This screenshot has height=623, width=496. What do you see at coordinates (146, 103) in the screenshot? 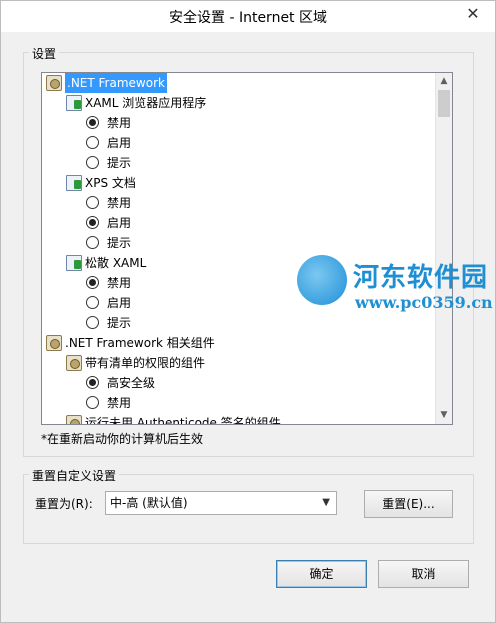
I see `tree-item-label: XAML 浏览器应用程序` at bounding box center [146, 103].